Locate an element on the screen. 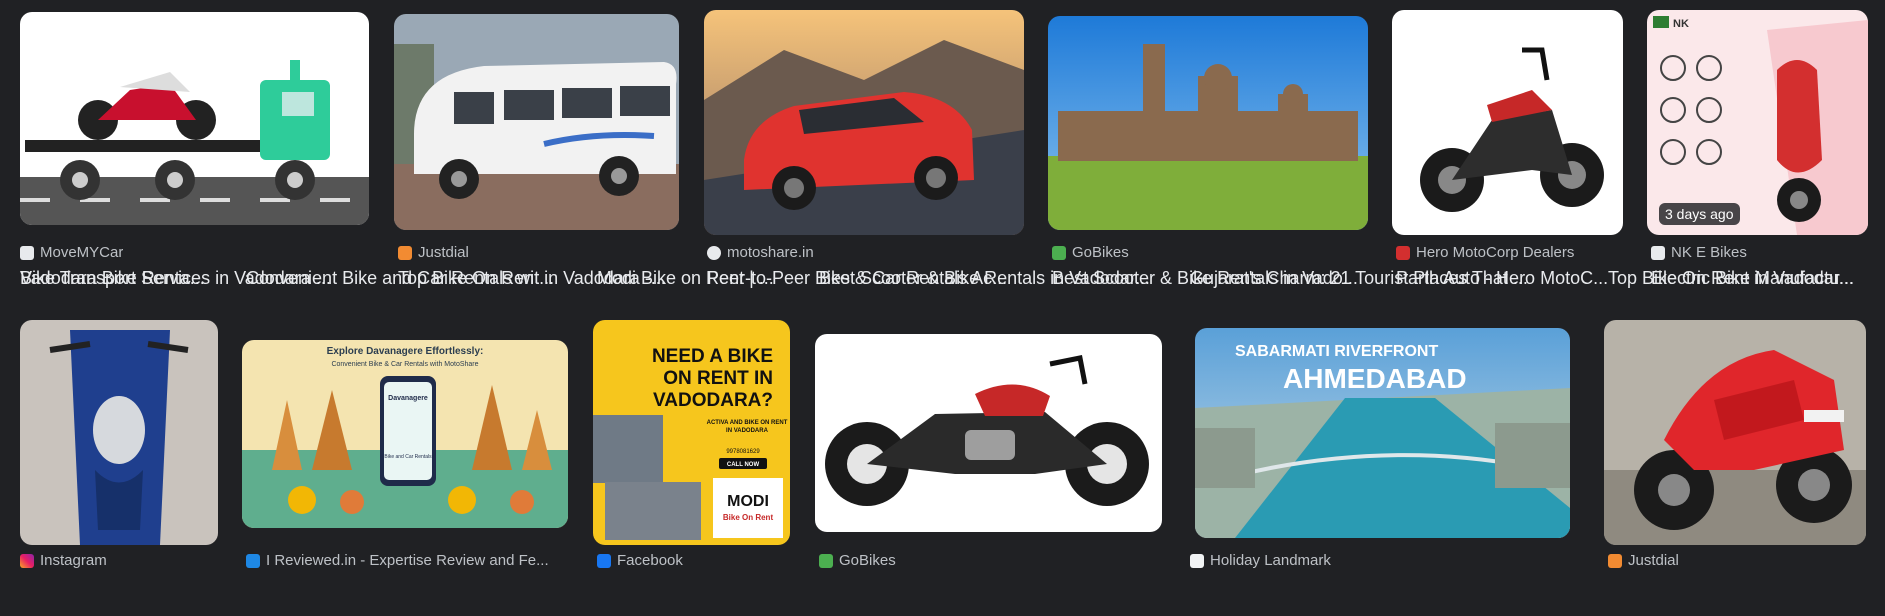 The width and height of the screenshot is (1885, 616). movemycar-favicon-icon is located at coordinates (27, 252).